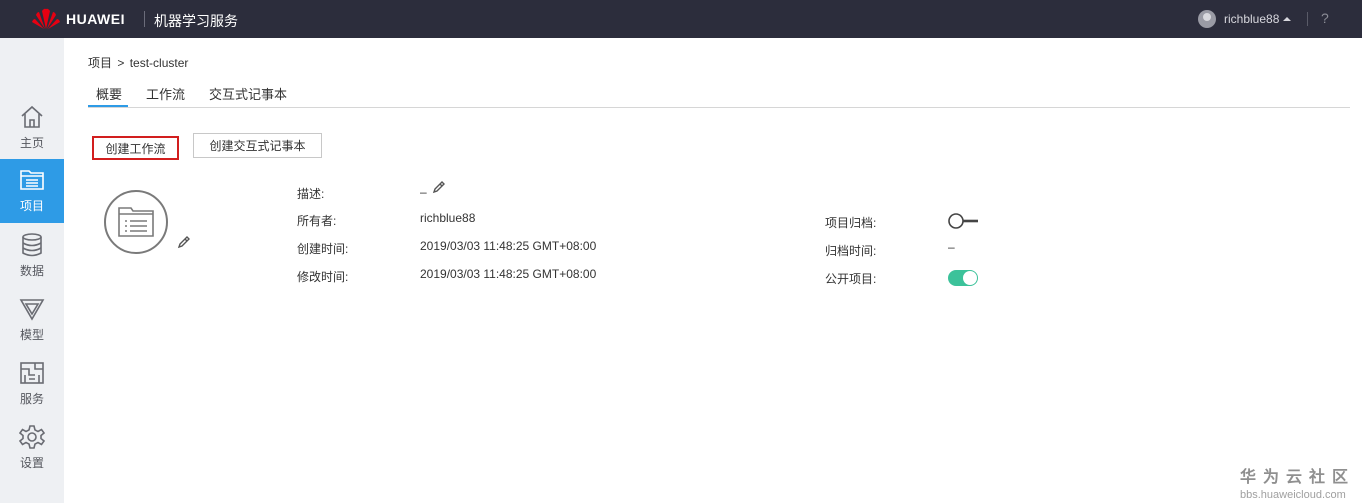 Image resolution: width=1362 pixels, height=503 pixels. Describe the element at coordinates (448, 218) in the screenshot. I see `owner-value: richblue88` at that location.